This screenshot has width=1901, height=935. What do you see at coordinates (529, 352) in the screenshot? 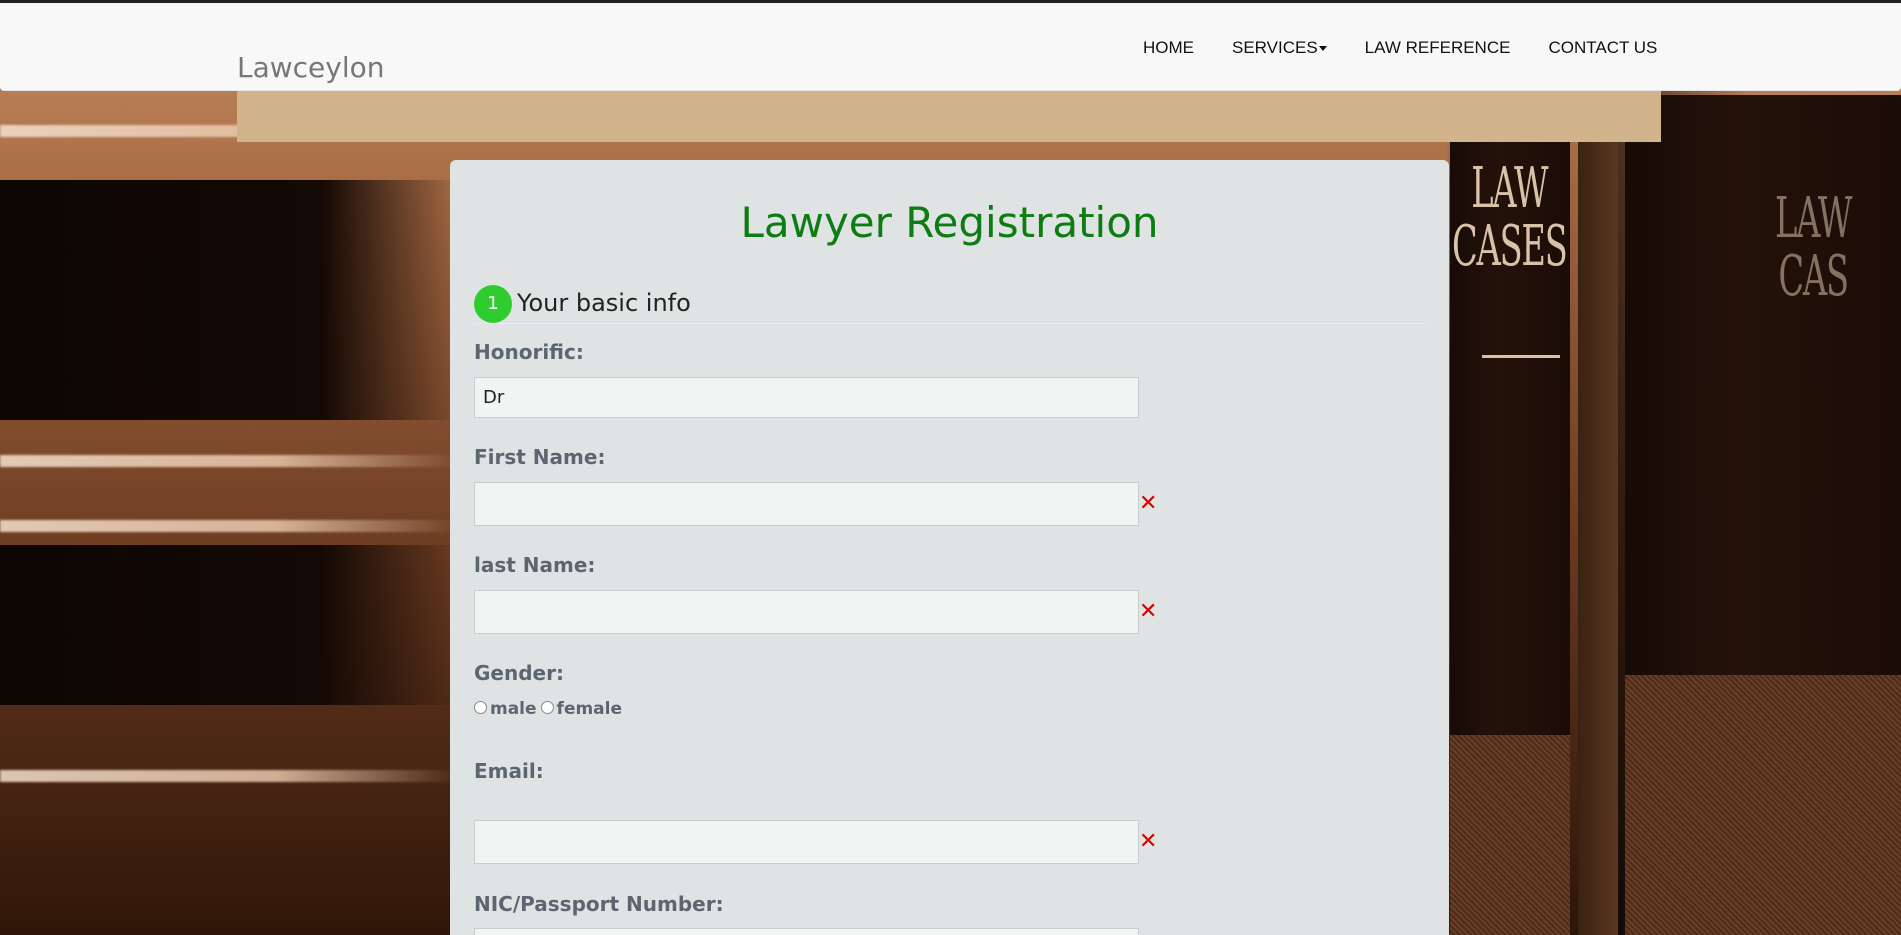
I see `honorific-label: Honorific:` at bounding box center [529, 352].